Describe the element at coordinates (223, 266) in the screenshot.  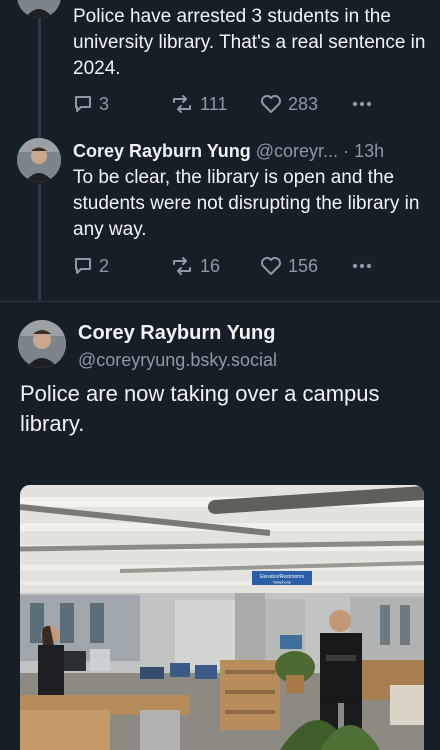
I see `reply-two-actions: 2 16 156` at that location.